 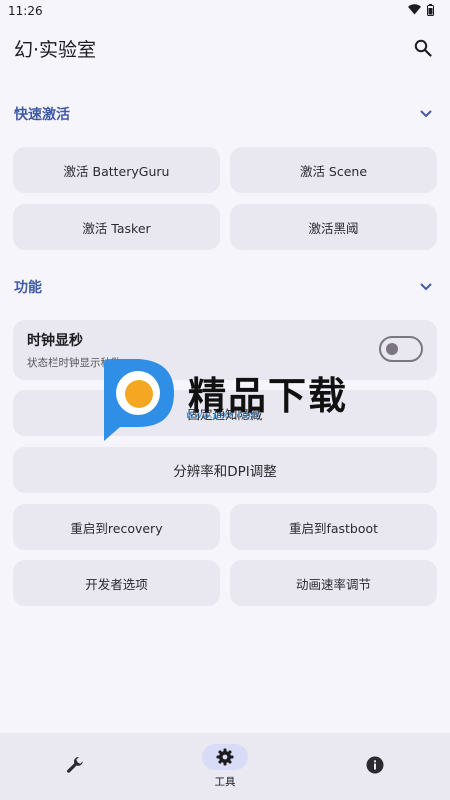 I want to click on battery-icon, so click(x=430, y=11).